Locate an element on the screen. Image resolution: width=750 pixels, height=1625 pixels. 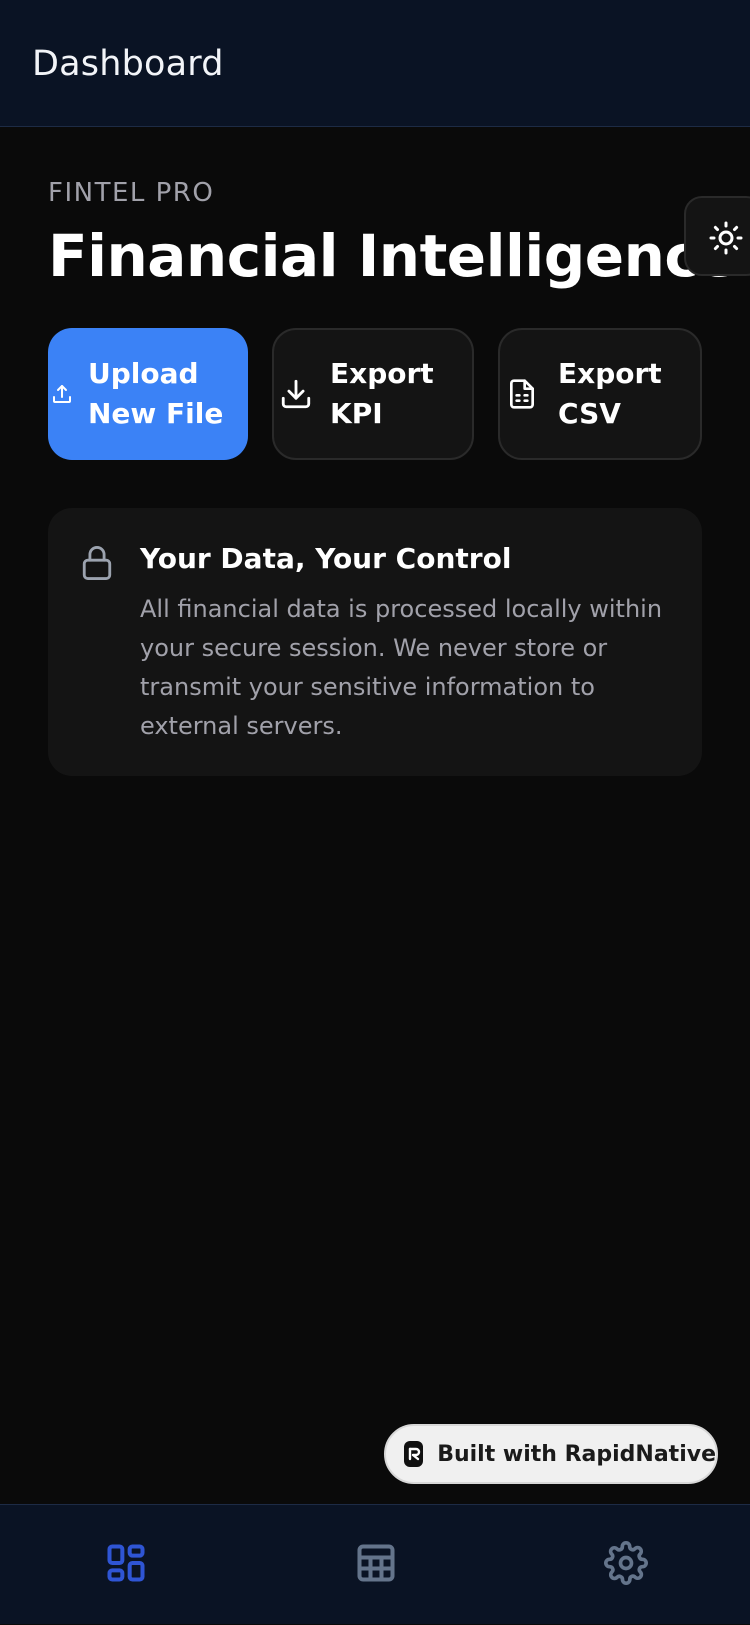
file-spreadsheet-icon is located at coordinates (522, 394).